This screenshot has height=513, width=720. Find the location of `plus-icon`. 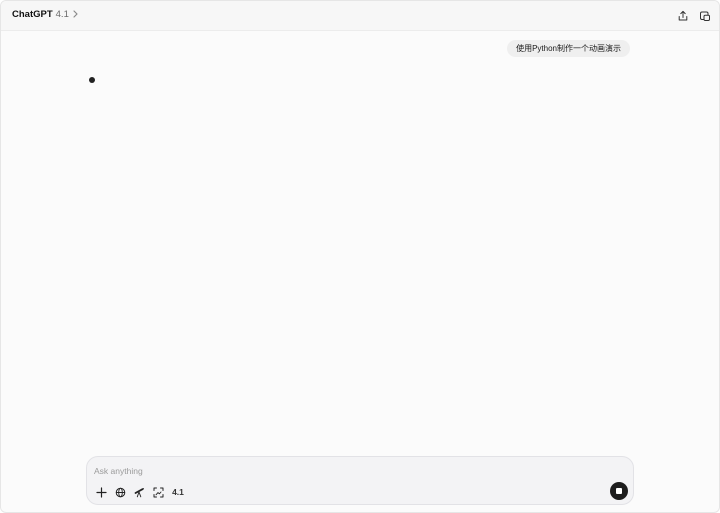

plus-icon is located at coordinates (101, 492).